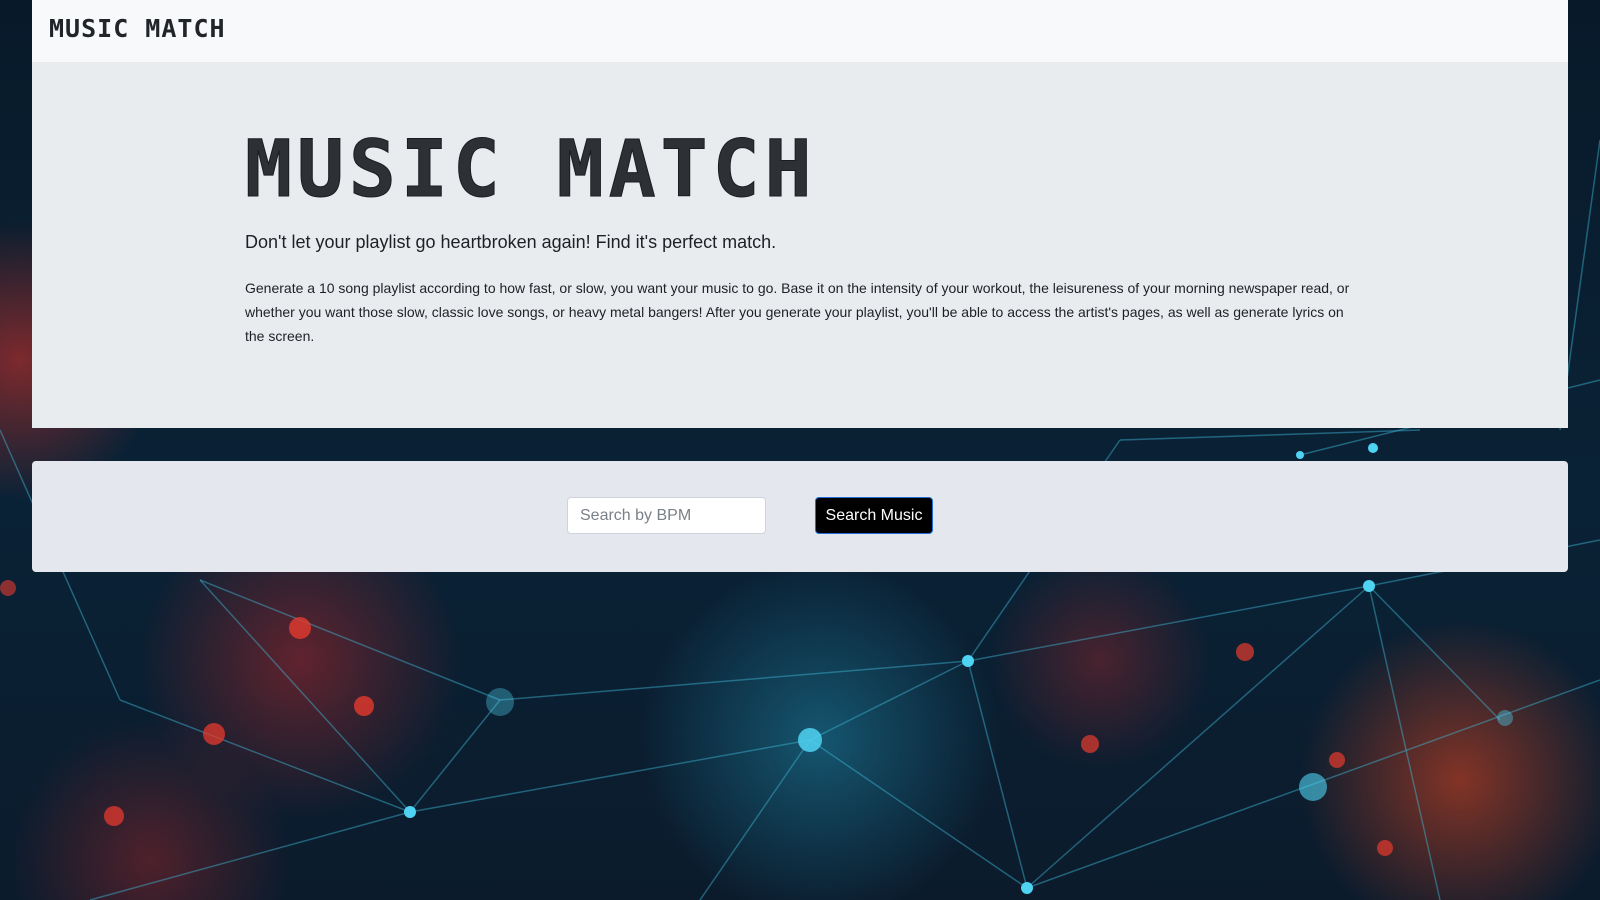 This screenshot has height=900, width=1600. Describe the element at coordinates (666, 515) in the screenshot. I see `bpm-search-input` at that location.